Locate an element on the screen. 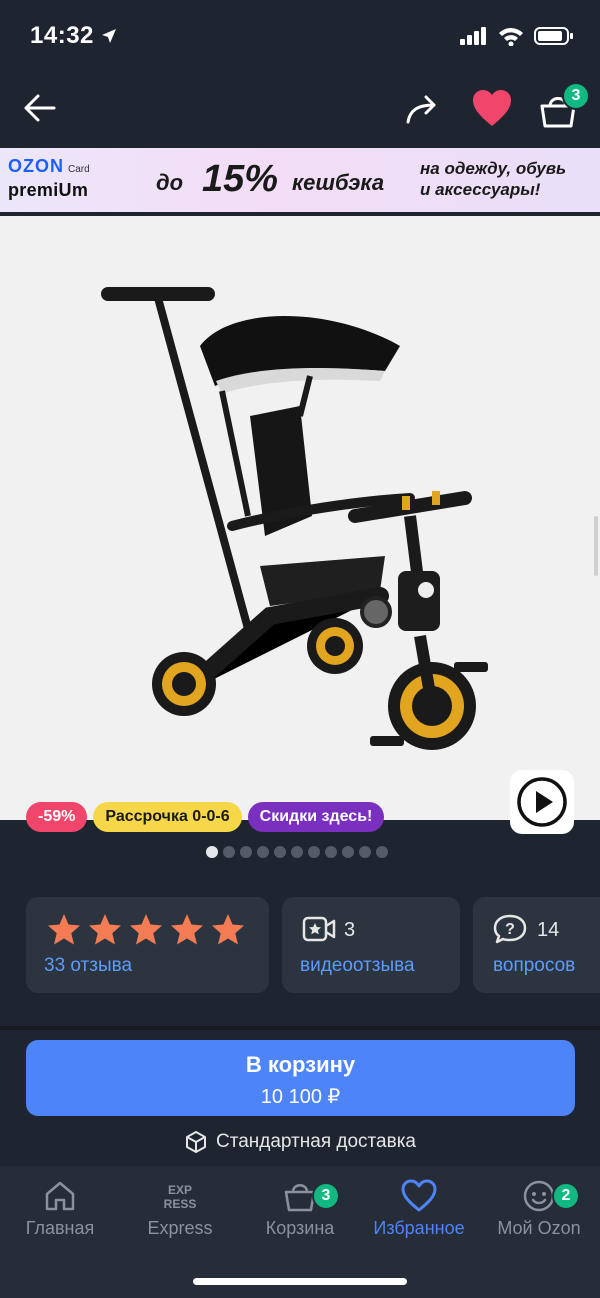 The image size is (600, 1298). add-to-cart-button: В корзину 10 100 ₽ is located at coordinates (300, 1078).